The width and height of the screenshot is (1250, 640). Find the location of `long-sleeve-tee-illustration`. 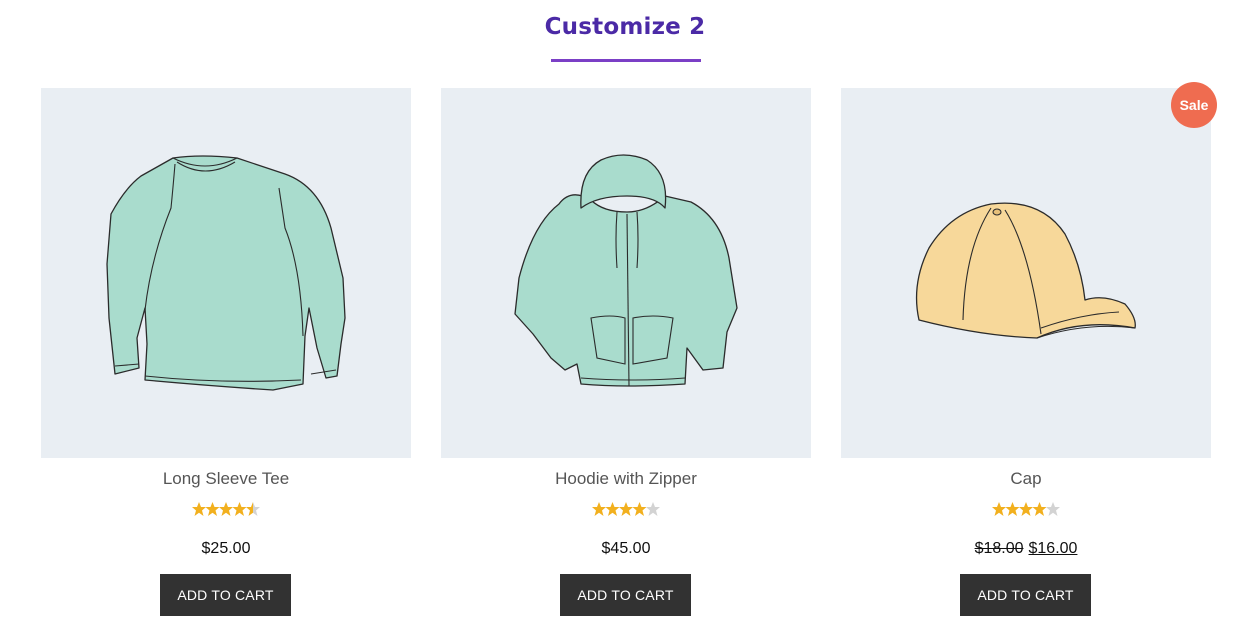

long-sleeve-tee-illustration is located at coordinates (226, 273).